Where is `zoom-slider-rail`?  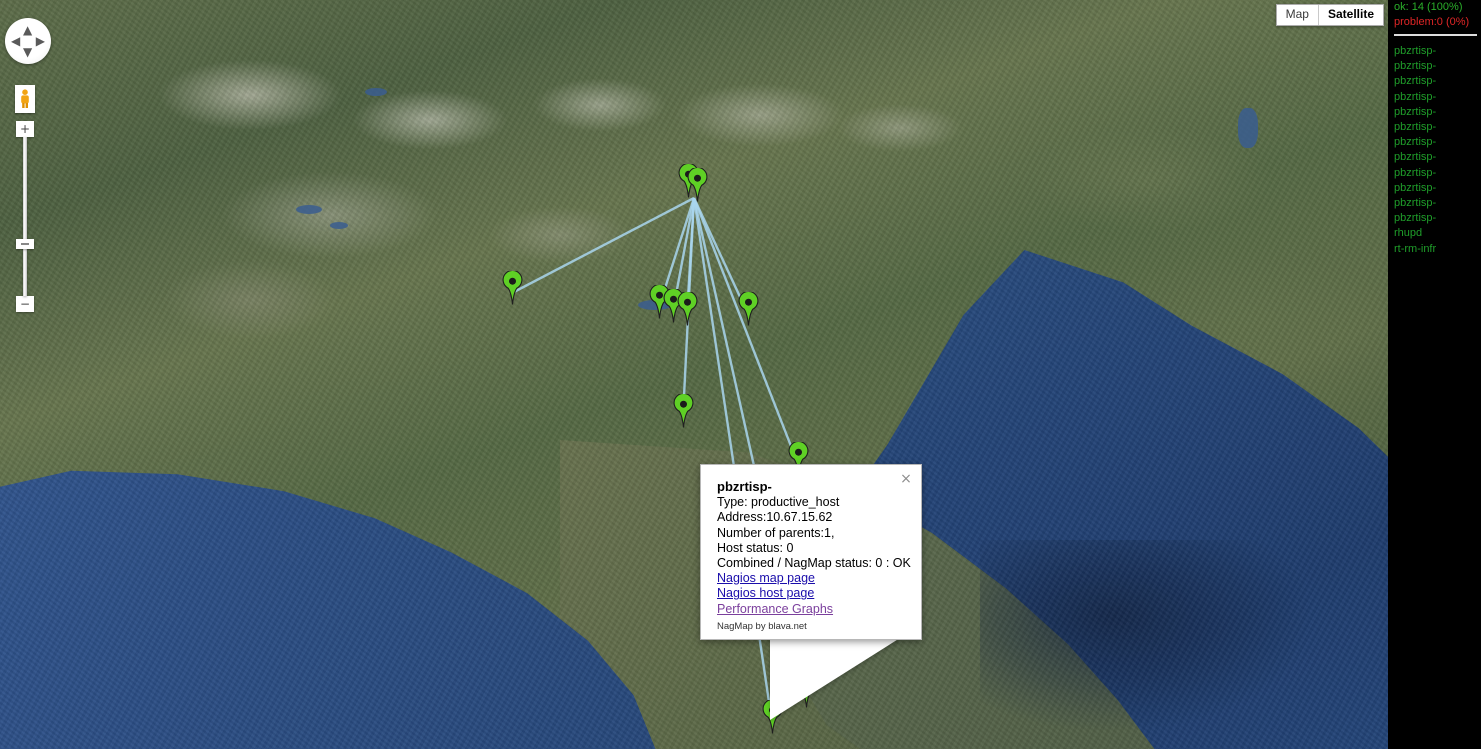 zoom-slider-rail is located at coordinates (25, 216).